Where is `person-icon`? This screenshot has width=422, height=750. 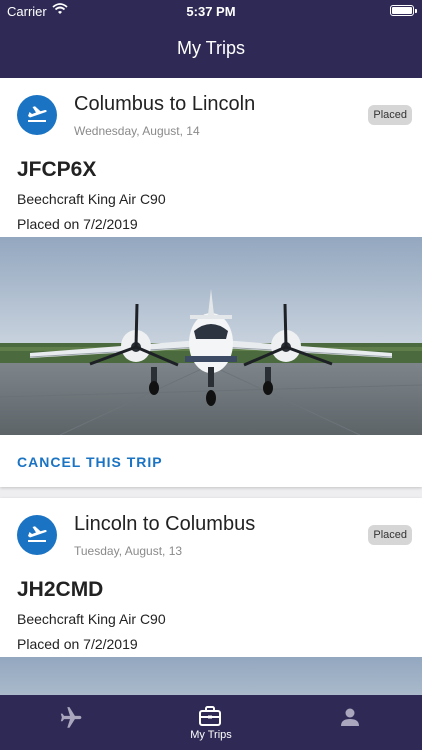 person-icon is located at coordinates (350, 719).